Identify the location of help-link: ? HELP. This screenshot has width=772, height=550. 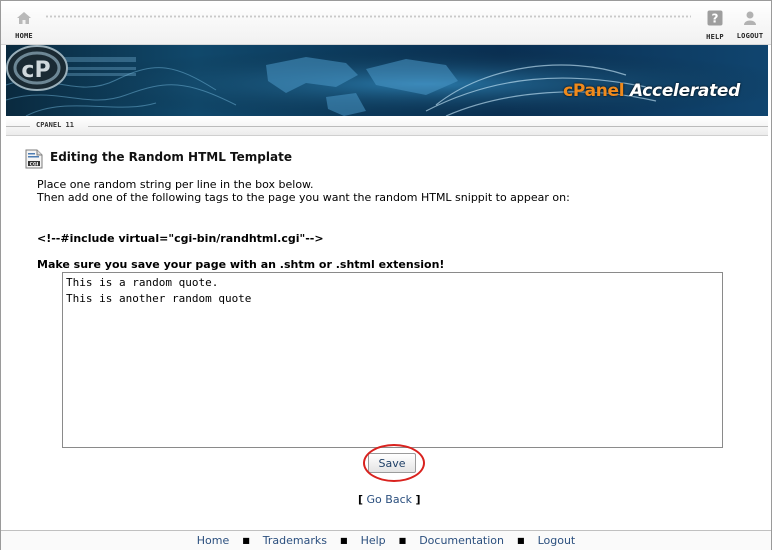
(715, 26).